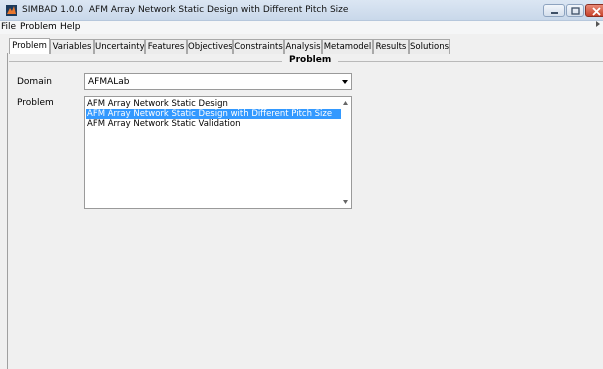 Image resolution: width=603 pixels, height=369 pixels. Describe the element at coordinates (554, 13) in the screenshot. I see `minimize-icon` at that location.